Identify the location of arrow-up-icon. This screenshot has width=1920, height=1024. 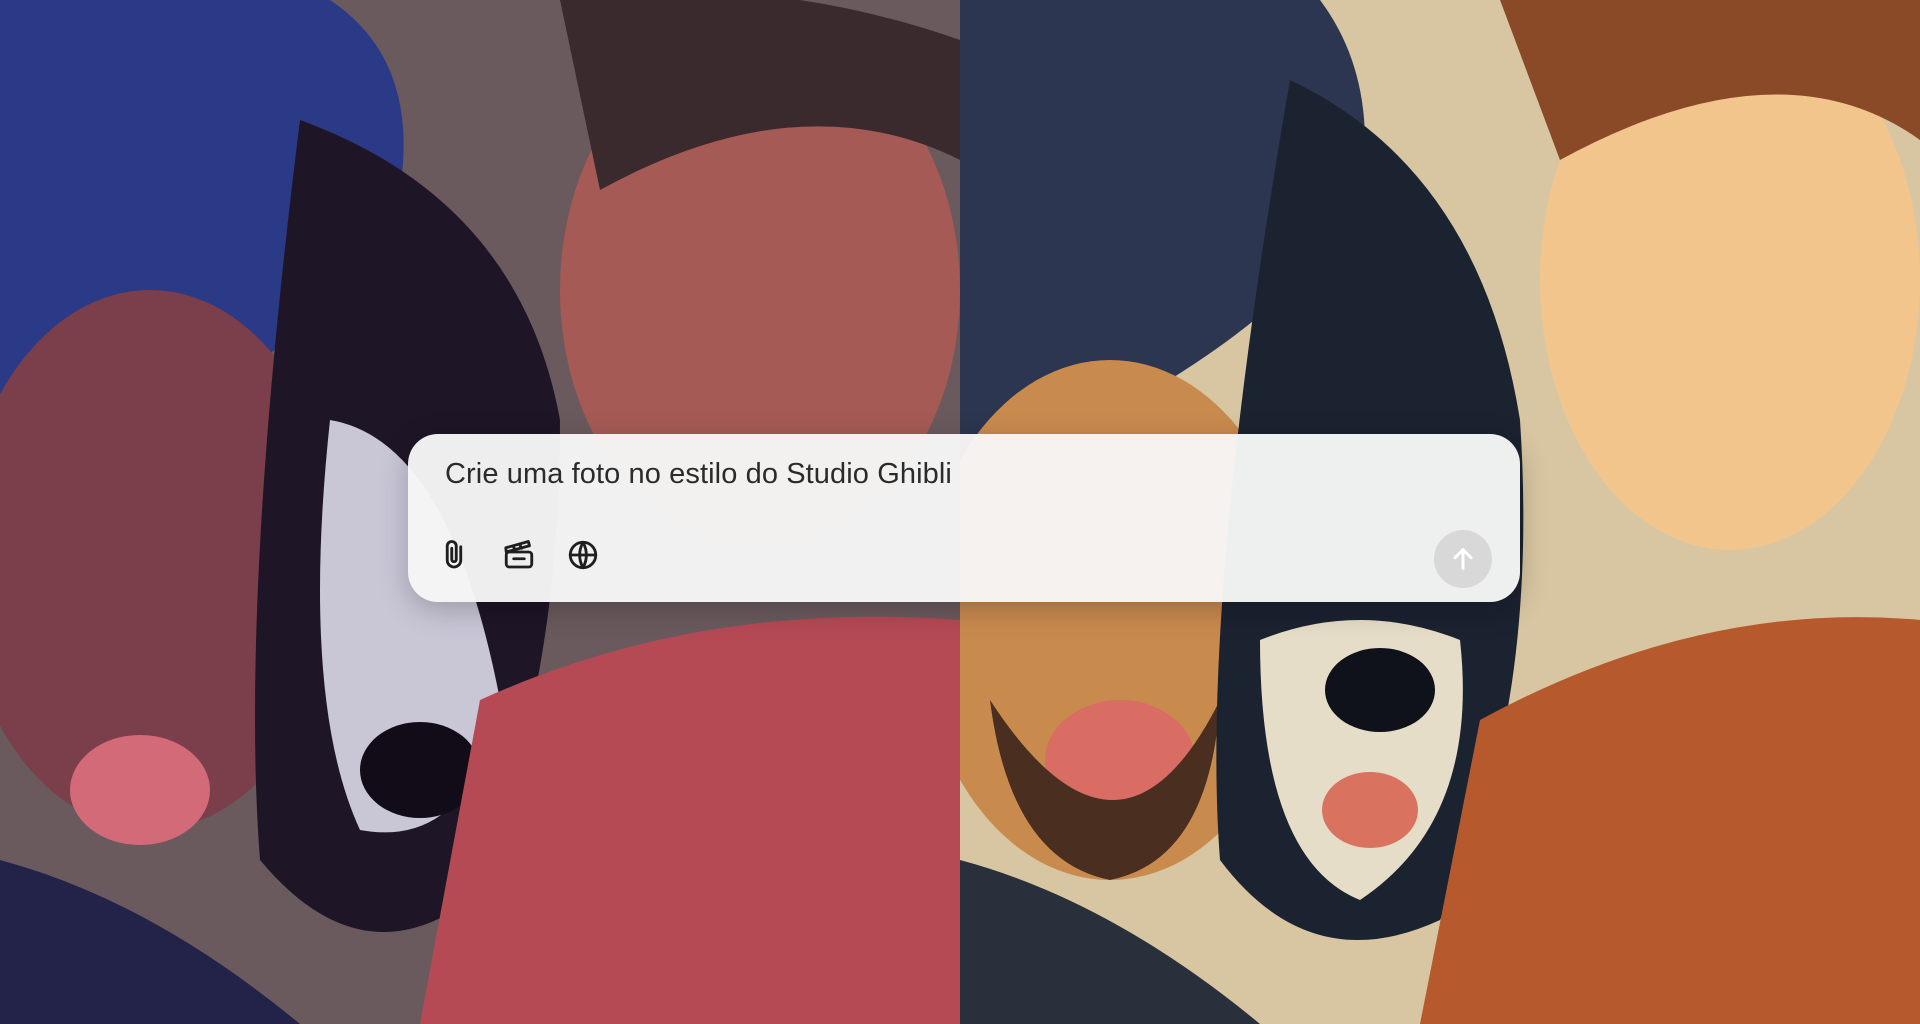
(1463, 559).